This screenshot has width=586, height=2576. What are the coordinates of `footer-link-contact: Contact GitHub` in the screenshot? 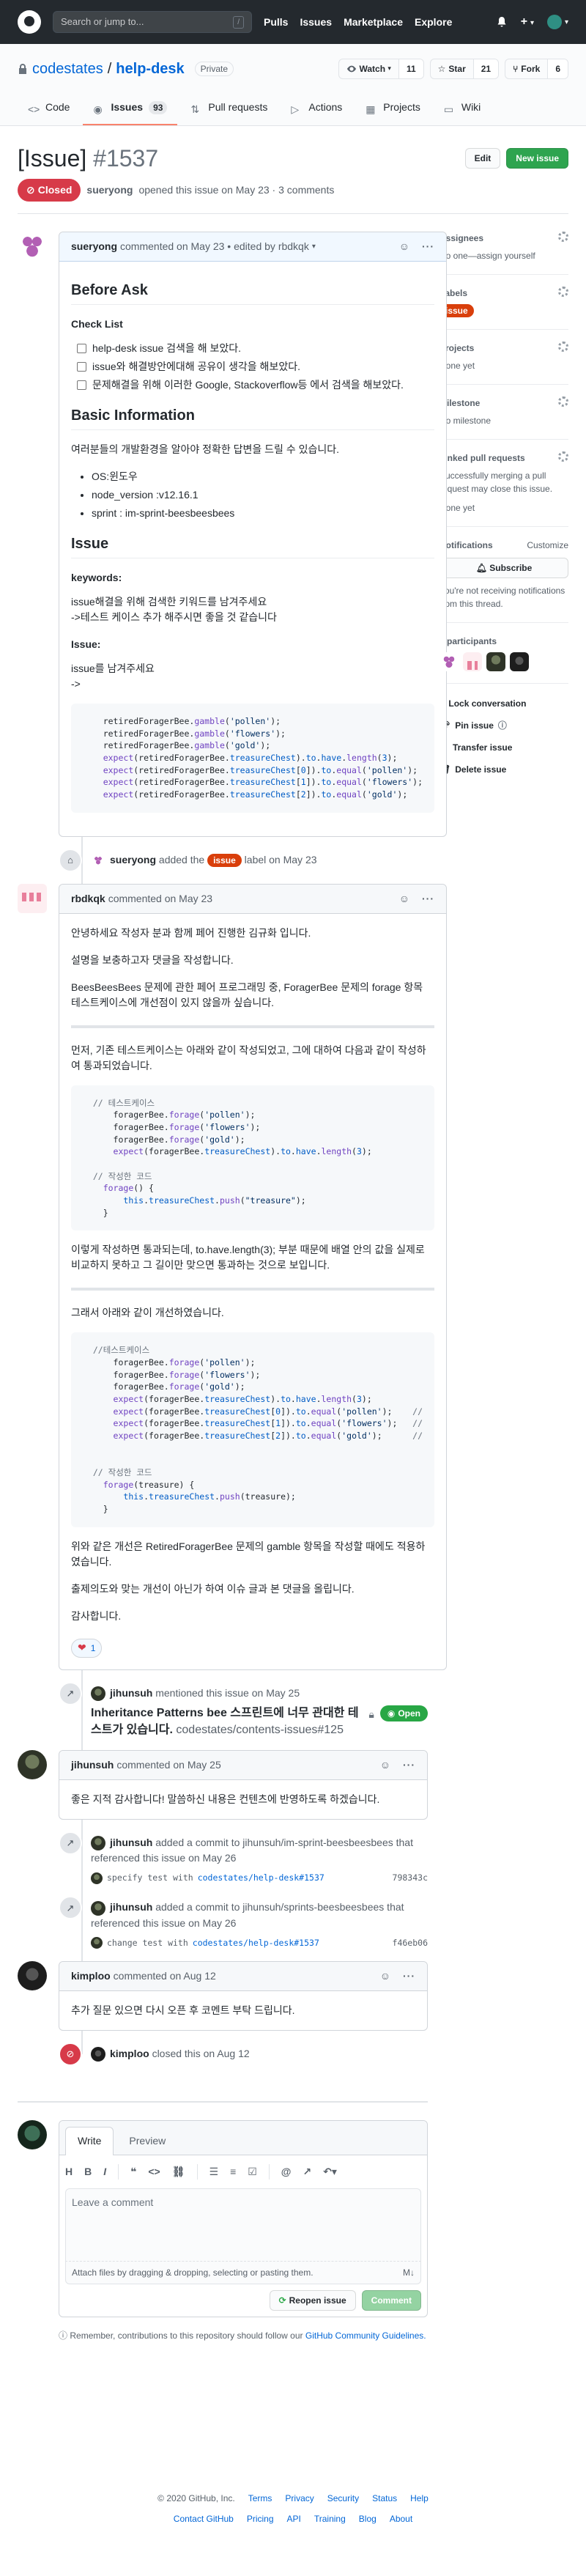 It's located at (204, 2518).